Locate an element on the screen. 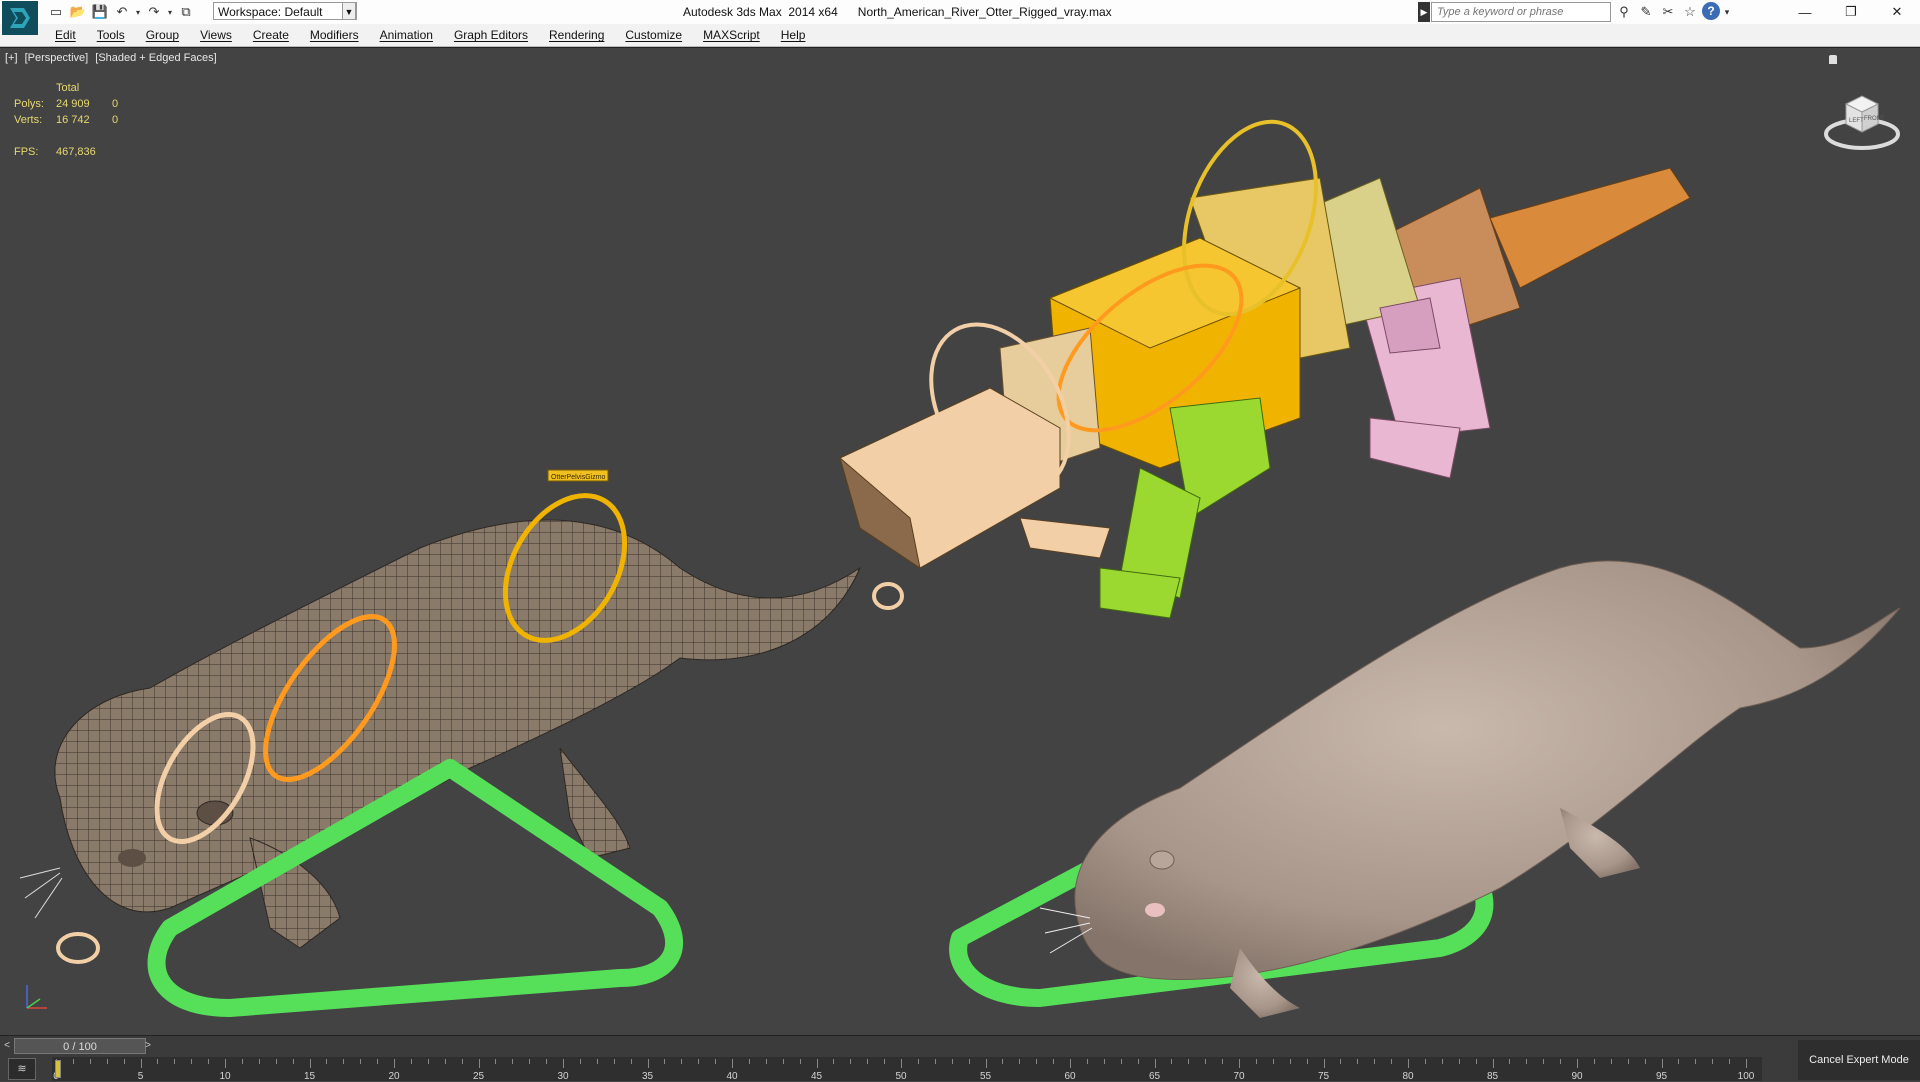 Image resolution: width=1920 pixels, height=1082 pixels. menu-modifiers: Modifiers is located at coordinates (334, 35).